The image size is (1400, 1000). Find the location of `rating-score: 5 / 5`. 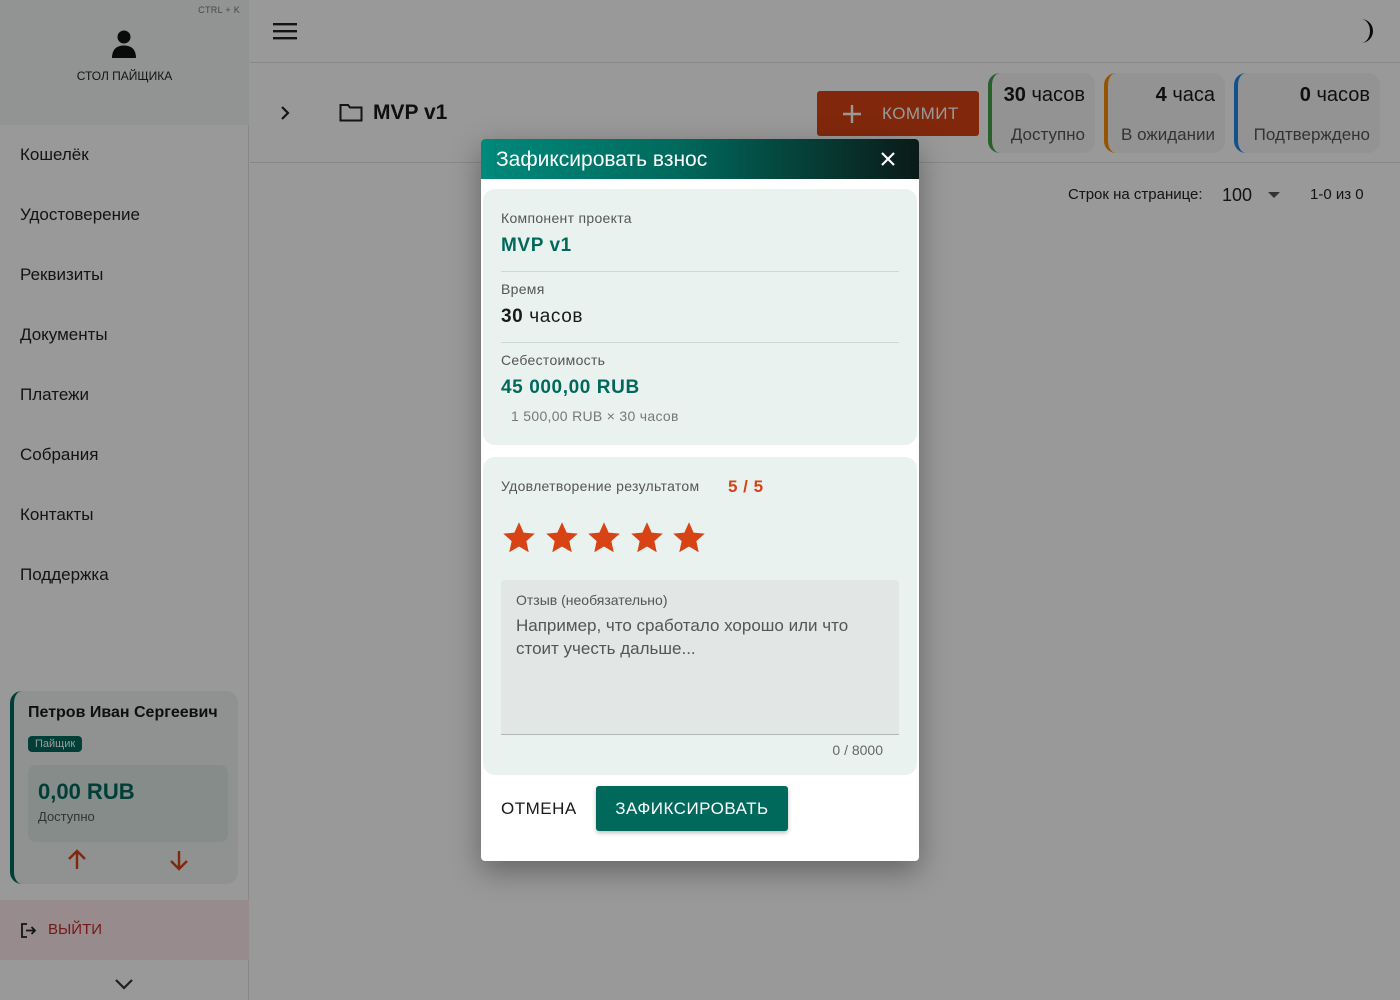

rating-score: 5 / 5 is located at coordinates (746, 486).